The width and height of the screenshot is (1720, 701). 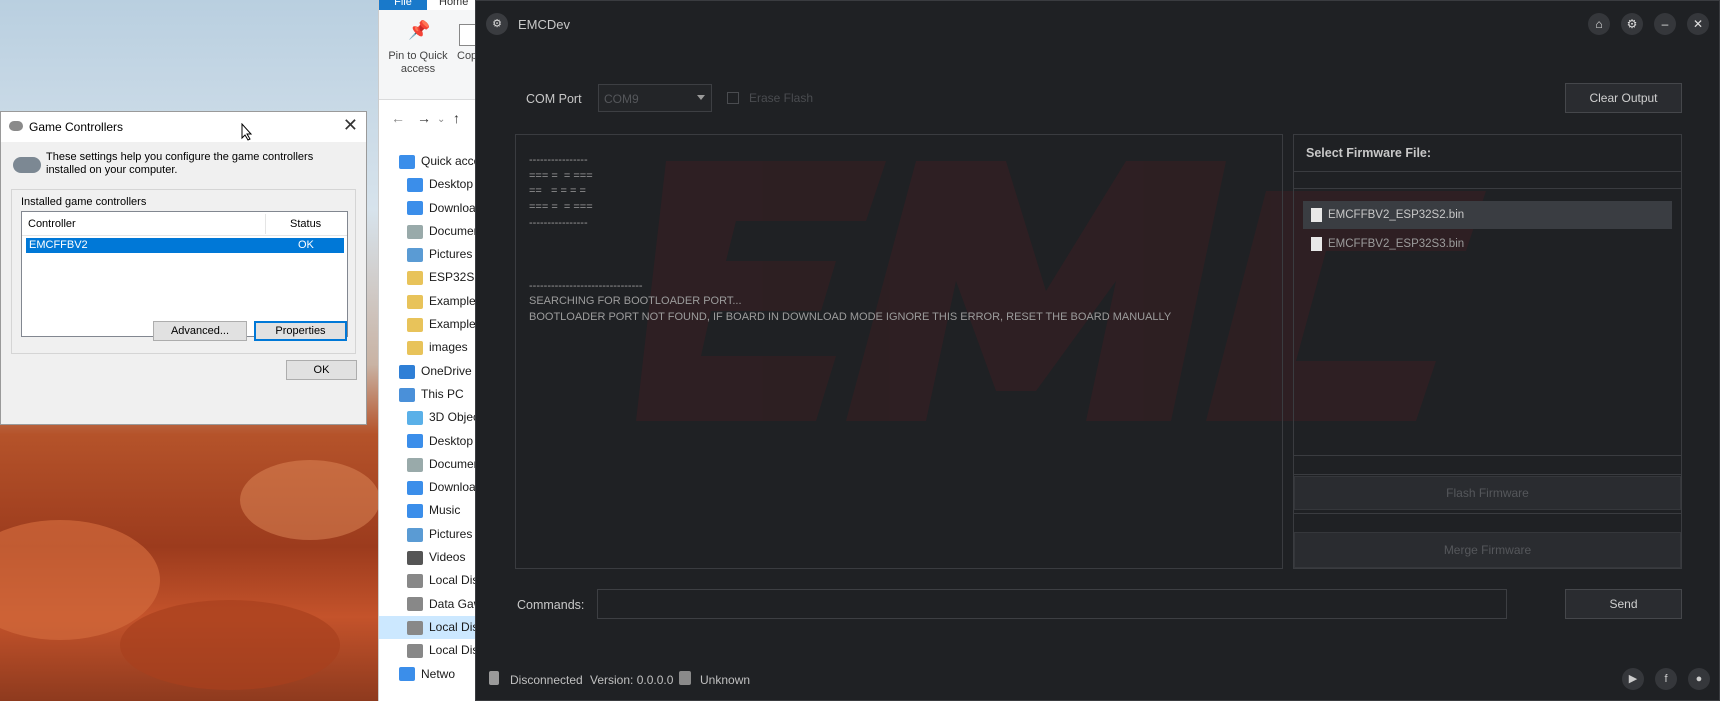 I want to click on tree-item: Music, so click(x=434, y=510).